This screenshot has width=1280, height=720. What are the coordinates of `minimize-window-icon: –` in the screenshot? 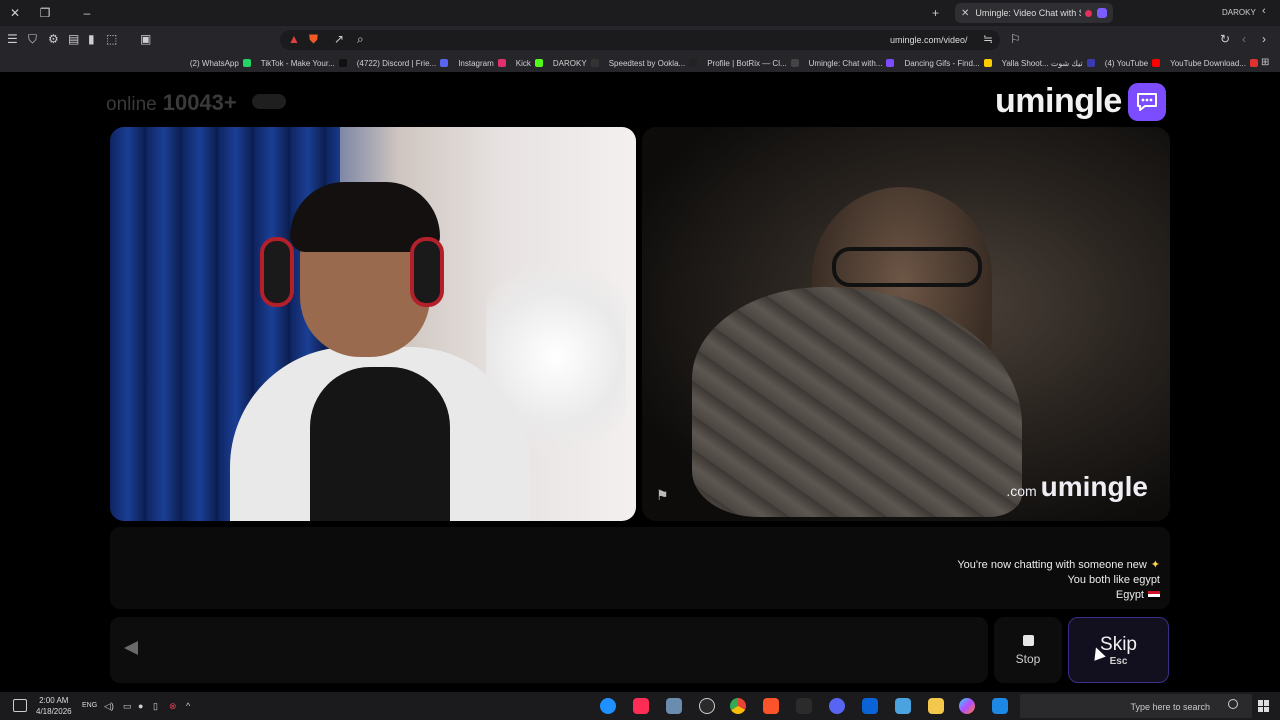 It's located at (87, 13).